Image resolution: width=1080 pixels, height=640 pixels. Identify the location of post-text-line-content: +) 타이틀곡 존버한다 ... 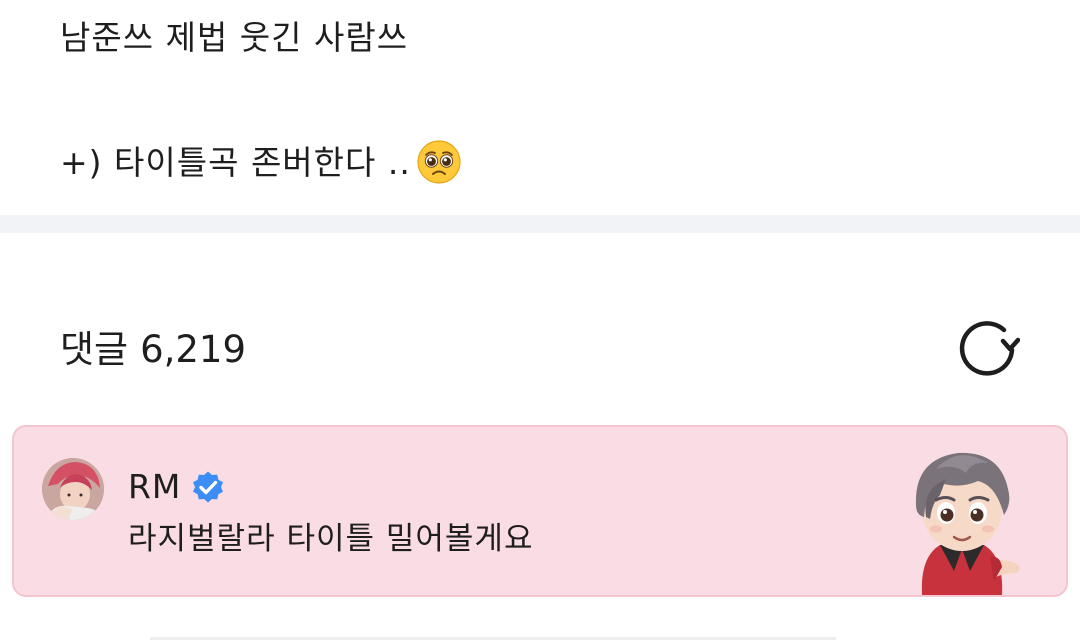
(235, 162).